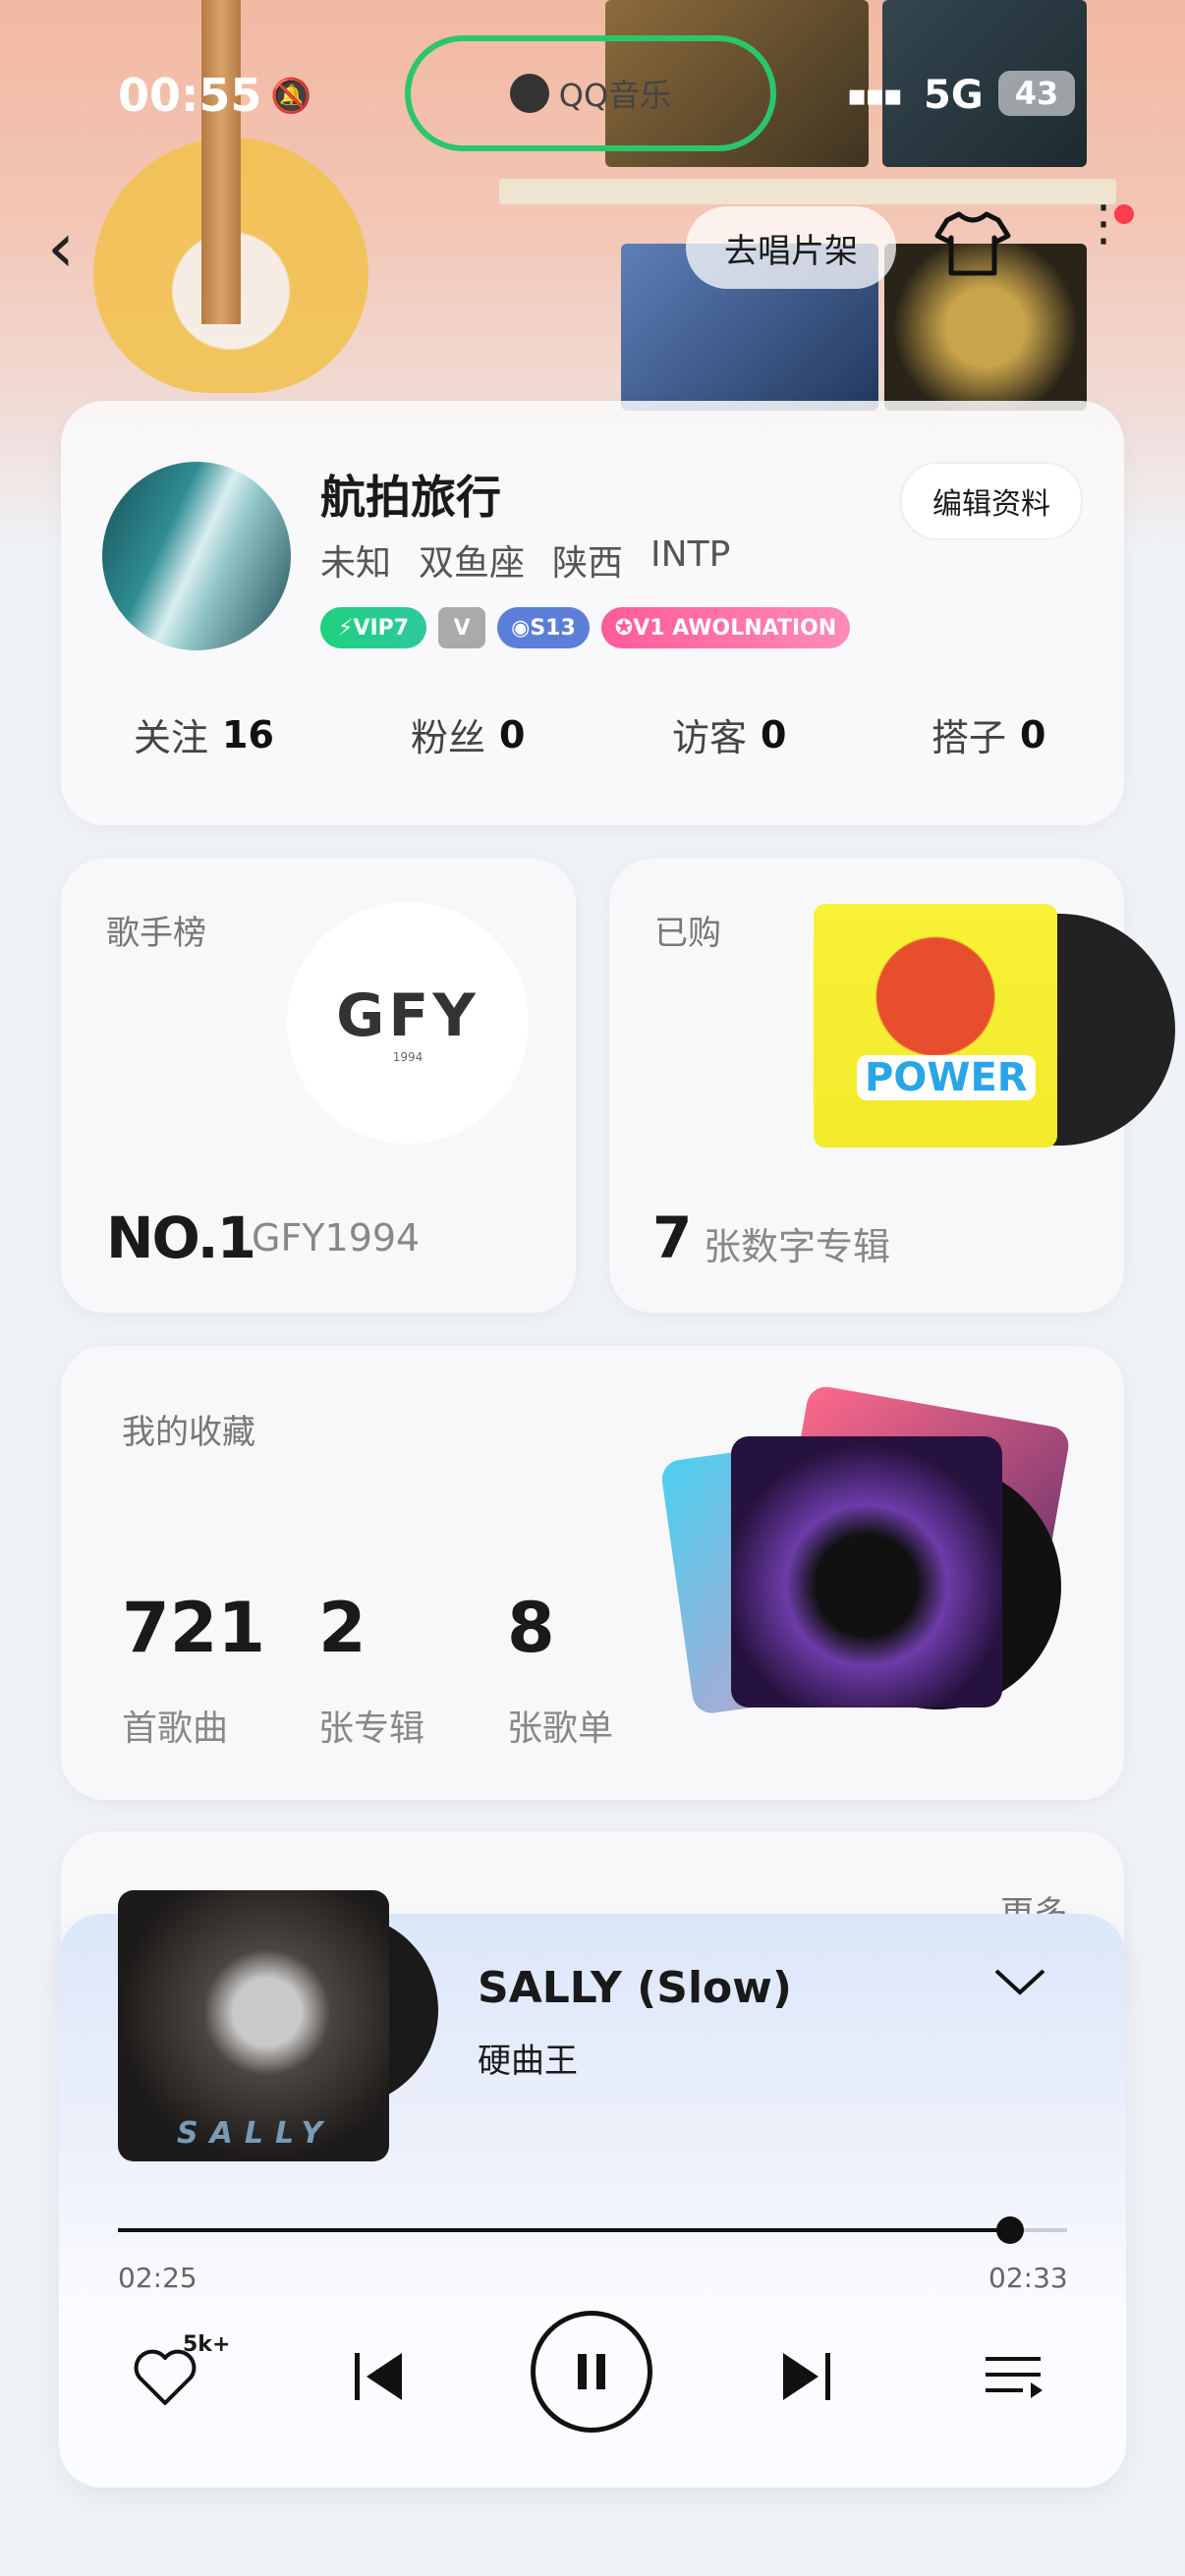 The image size is (1185, 2576). Describe the element at coordinates (411, 497) in the screenshot. I see `nickname: 航拍旅行` at that location.